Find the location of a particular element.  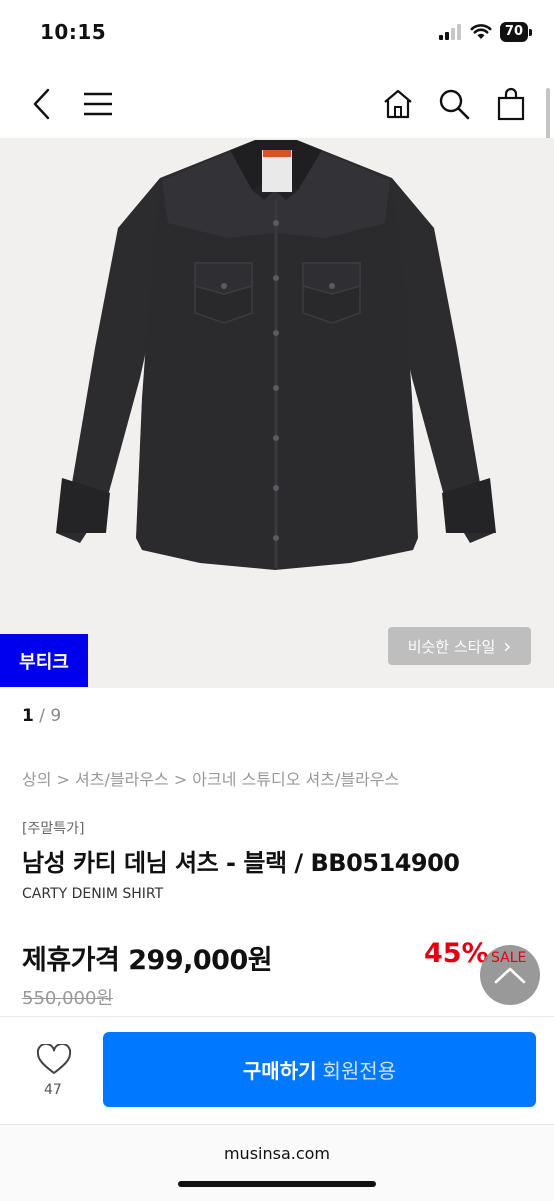

cart-button is located at coordinates (511, 104).